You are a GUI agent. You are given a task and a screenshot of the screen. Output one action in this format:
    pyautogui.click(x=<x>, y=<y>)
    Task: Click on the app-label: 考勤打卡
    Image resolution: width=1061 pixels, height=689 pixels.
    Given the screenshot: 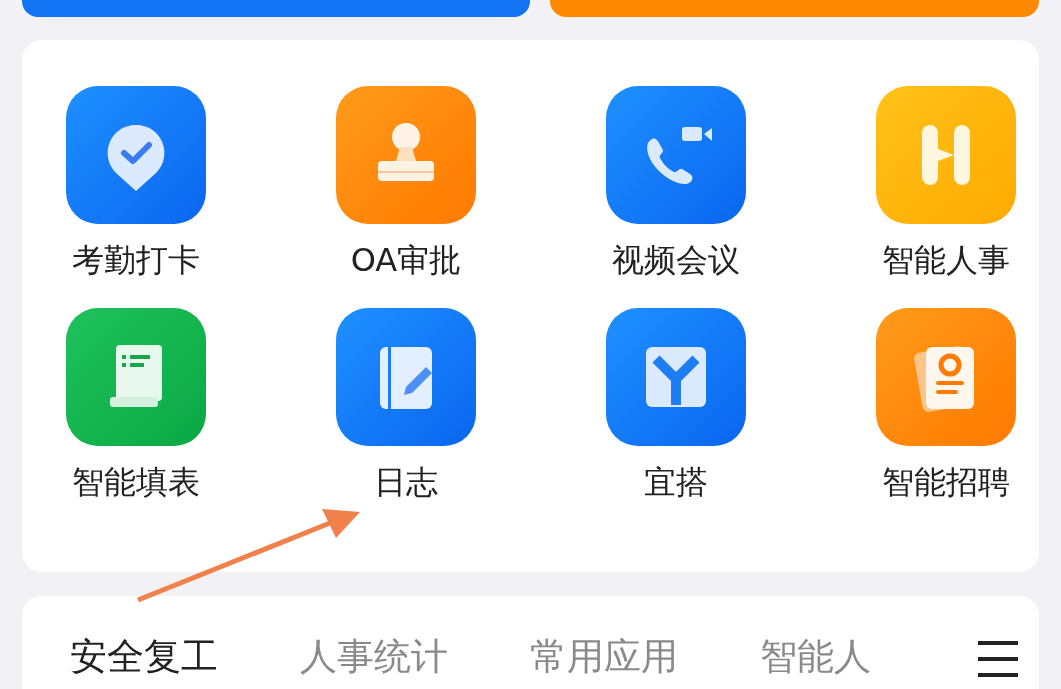 What is the action you would take?
    pyautogui.click(x=136, y=260)
    